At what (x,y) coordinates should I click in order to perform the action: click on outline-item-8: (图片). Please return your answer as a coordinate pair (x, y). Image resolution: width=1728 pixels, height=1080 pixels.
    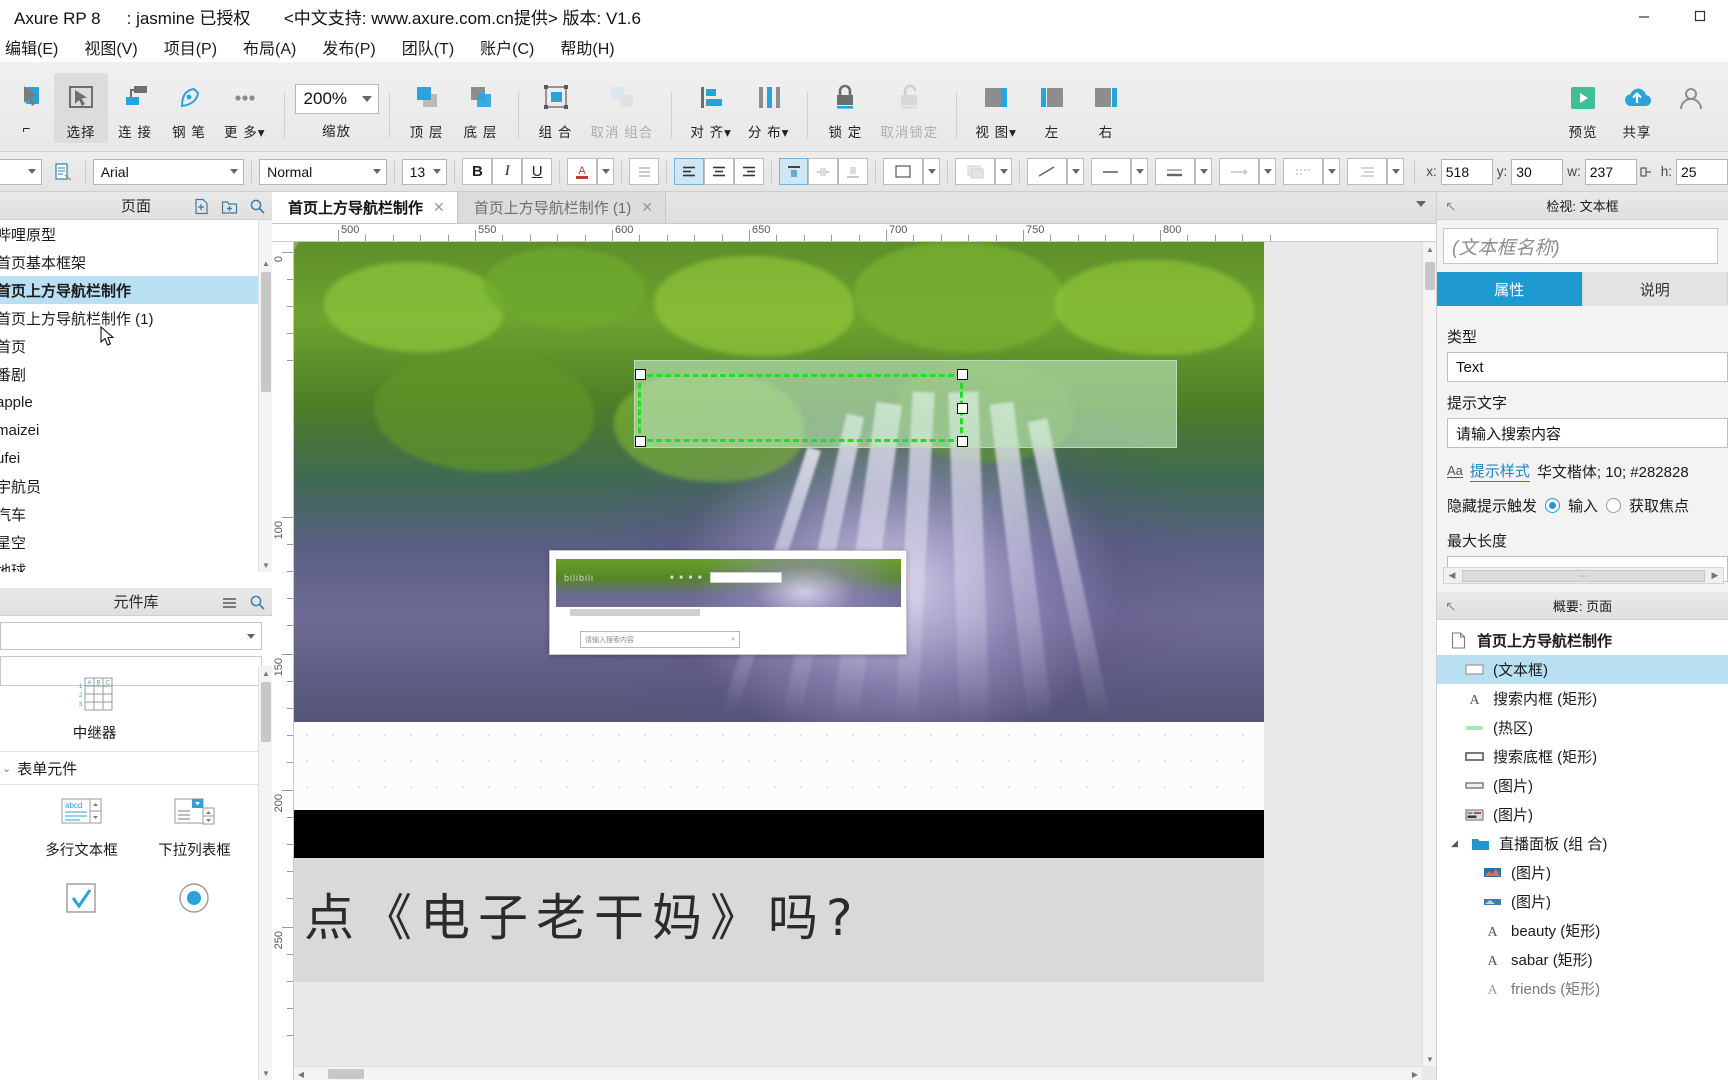
    Looking at the image, I should click on (1582, 901).